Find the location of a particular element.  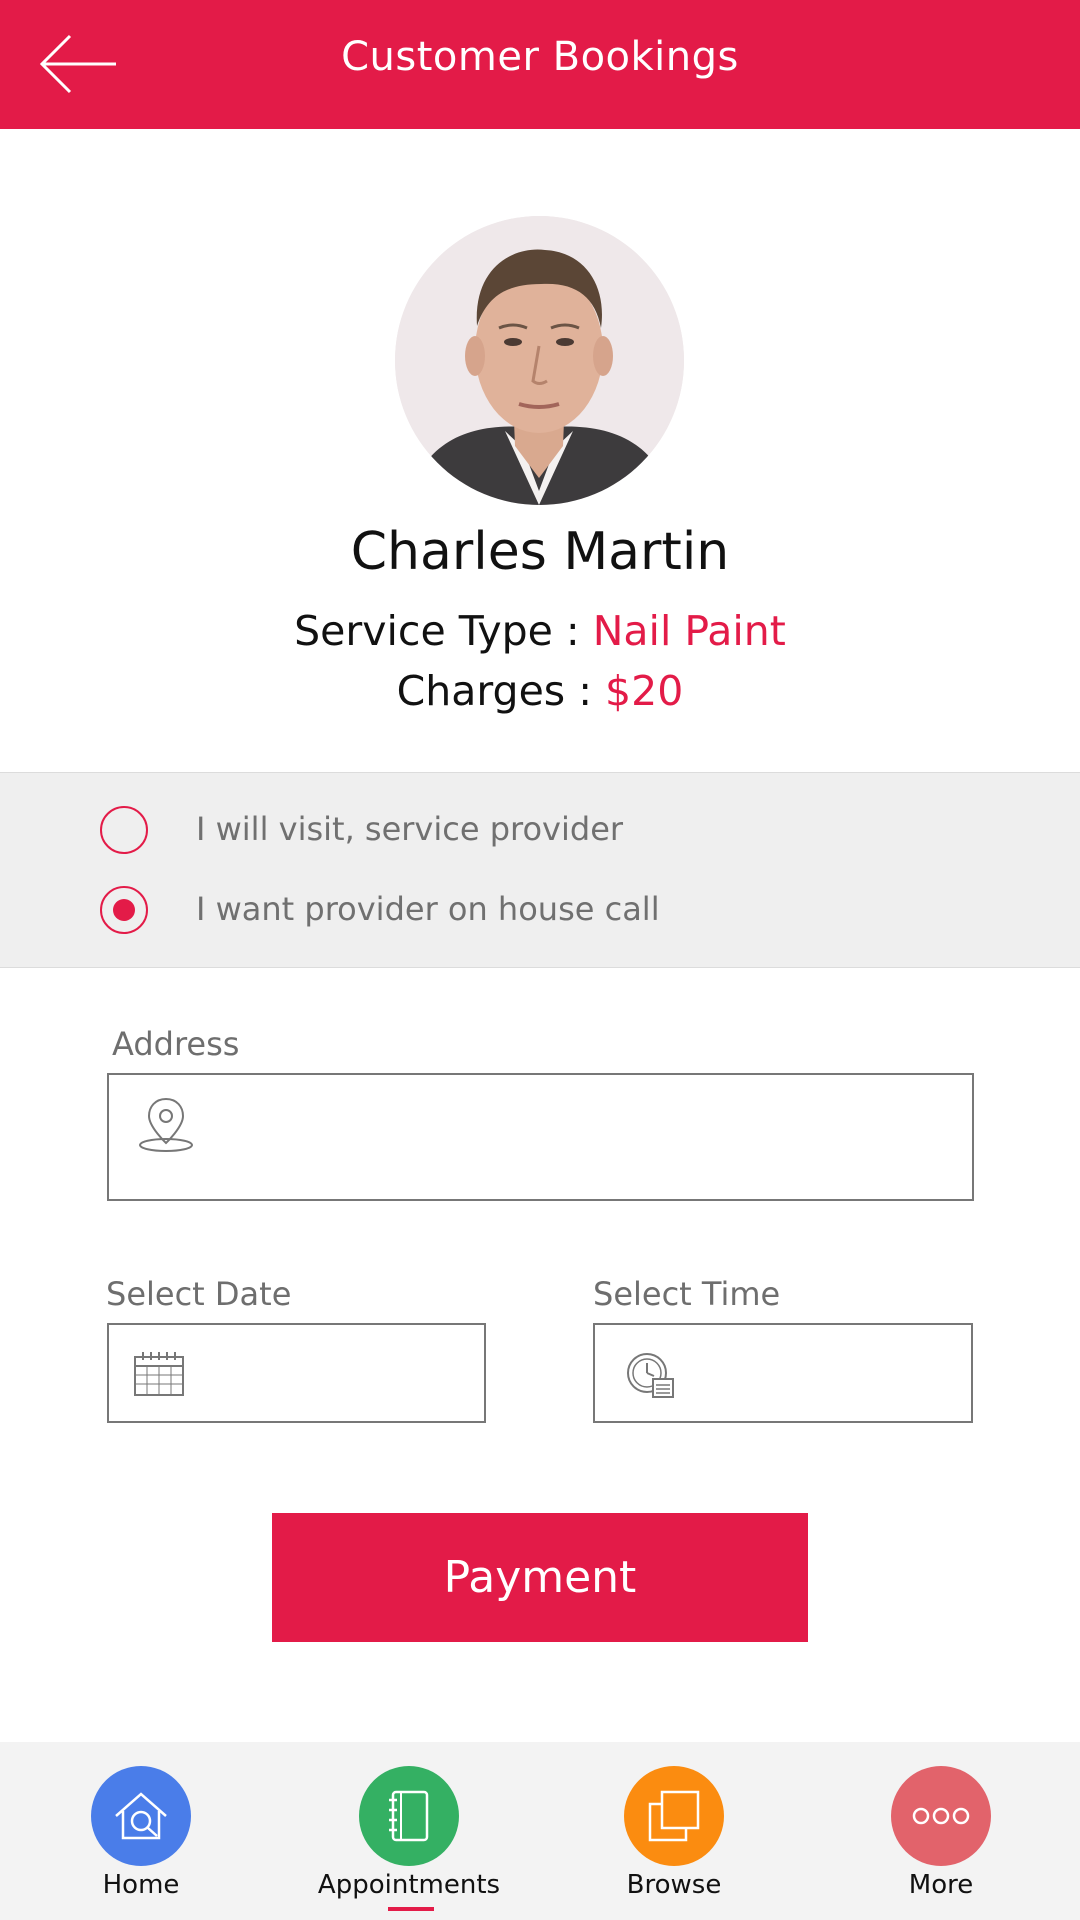

more-dots-icon is located at coordinates (941, 1816).